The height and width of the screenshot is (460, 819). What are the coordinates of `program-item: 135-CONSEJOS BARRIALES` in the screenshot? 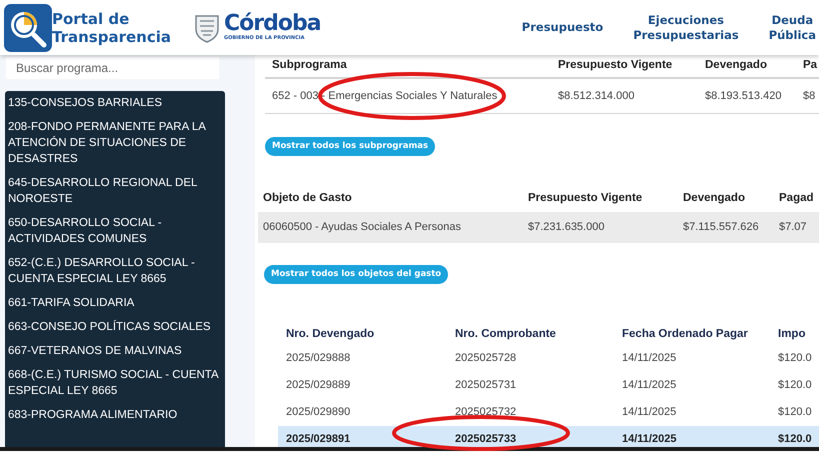 It's located at (115, 103).